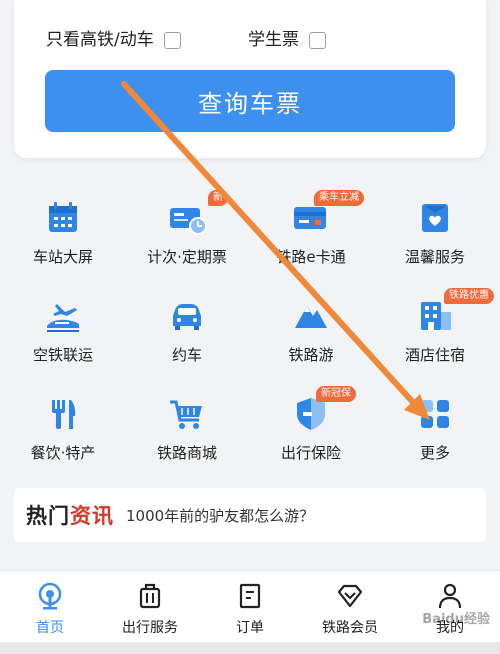 This screenshot has height=654, width=500. I want to click on grid-item-label: 出行保险, so click(310, 453).